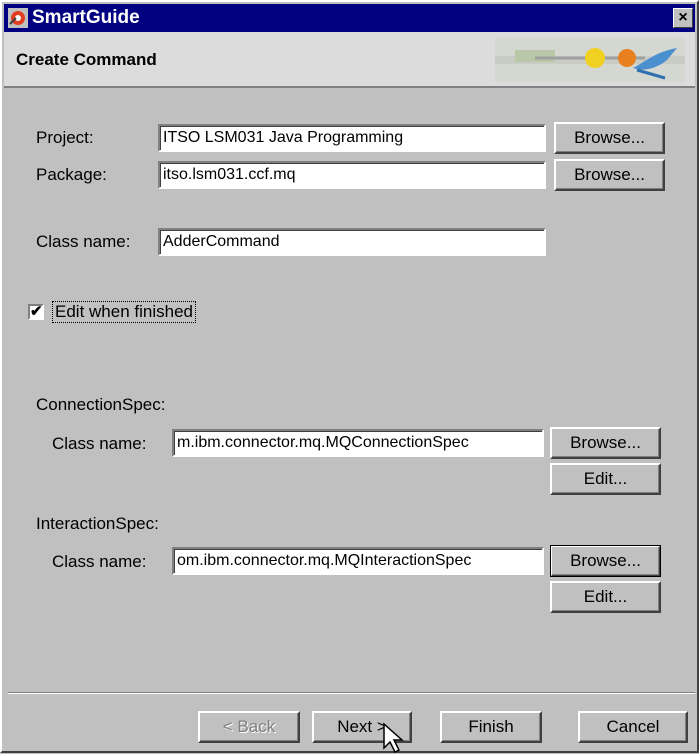 The width and height of the screenshot is (699, 754). Describe the element at coordinates (86, 59) in the screenshot. I see `banner-title: Create Command` at that location.